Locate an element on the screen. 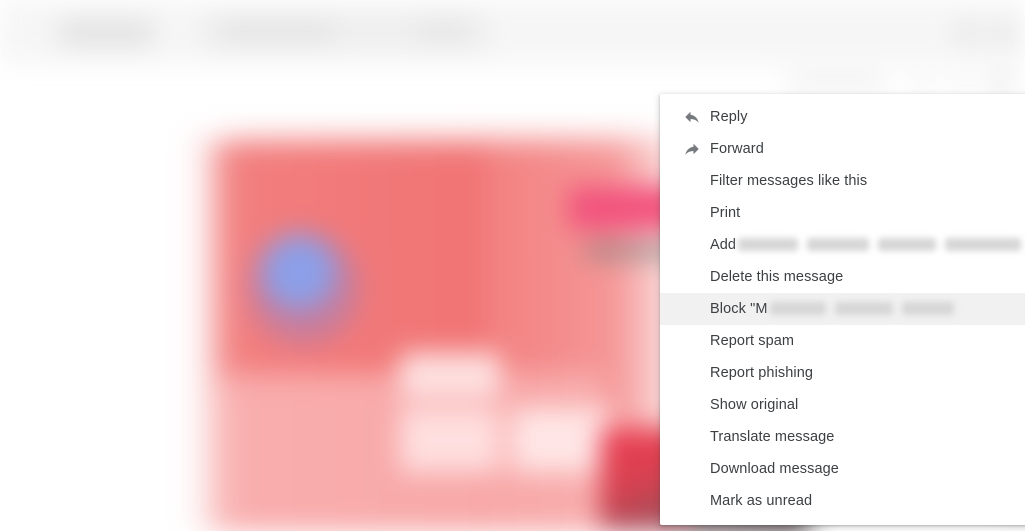  add-reaction-icon is located at coordinates (923, 83).